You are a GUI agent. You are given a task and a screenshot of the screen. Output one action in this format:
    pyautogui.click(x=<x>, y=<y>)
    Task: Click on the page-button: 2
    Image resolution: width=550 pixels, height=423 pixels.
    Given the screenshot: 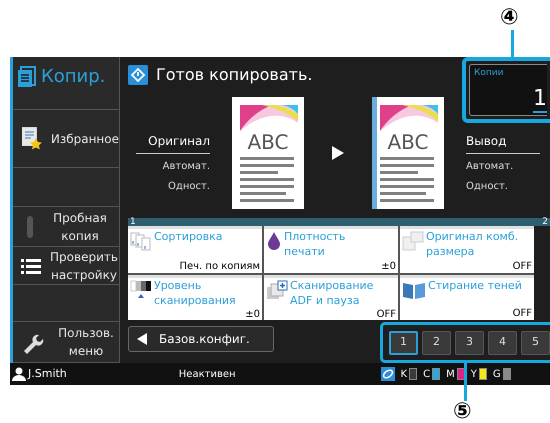 What is the action you would take?
    pyautogui.click(x=436, y=342)
    